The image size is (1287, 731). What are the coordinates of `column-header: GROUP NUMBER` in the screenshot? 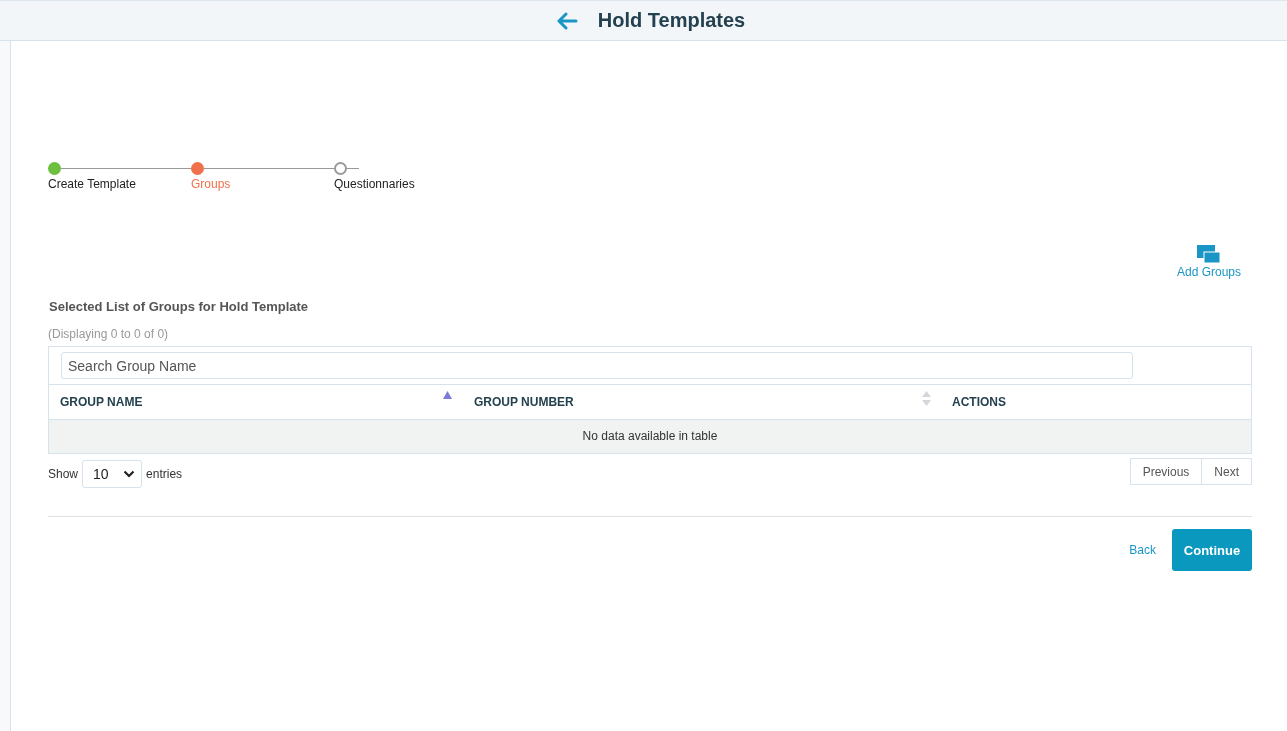 It's located at (524, 402).